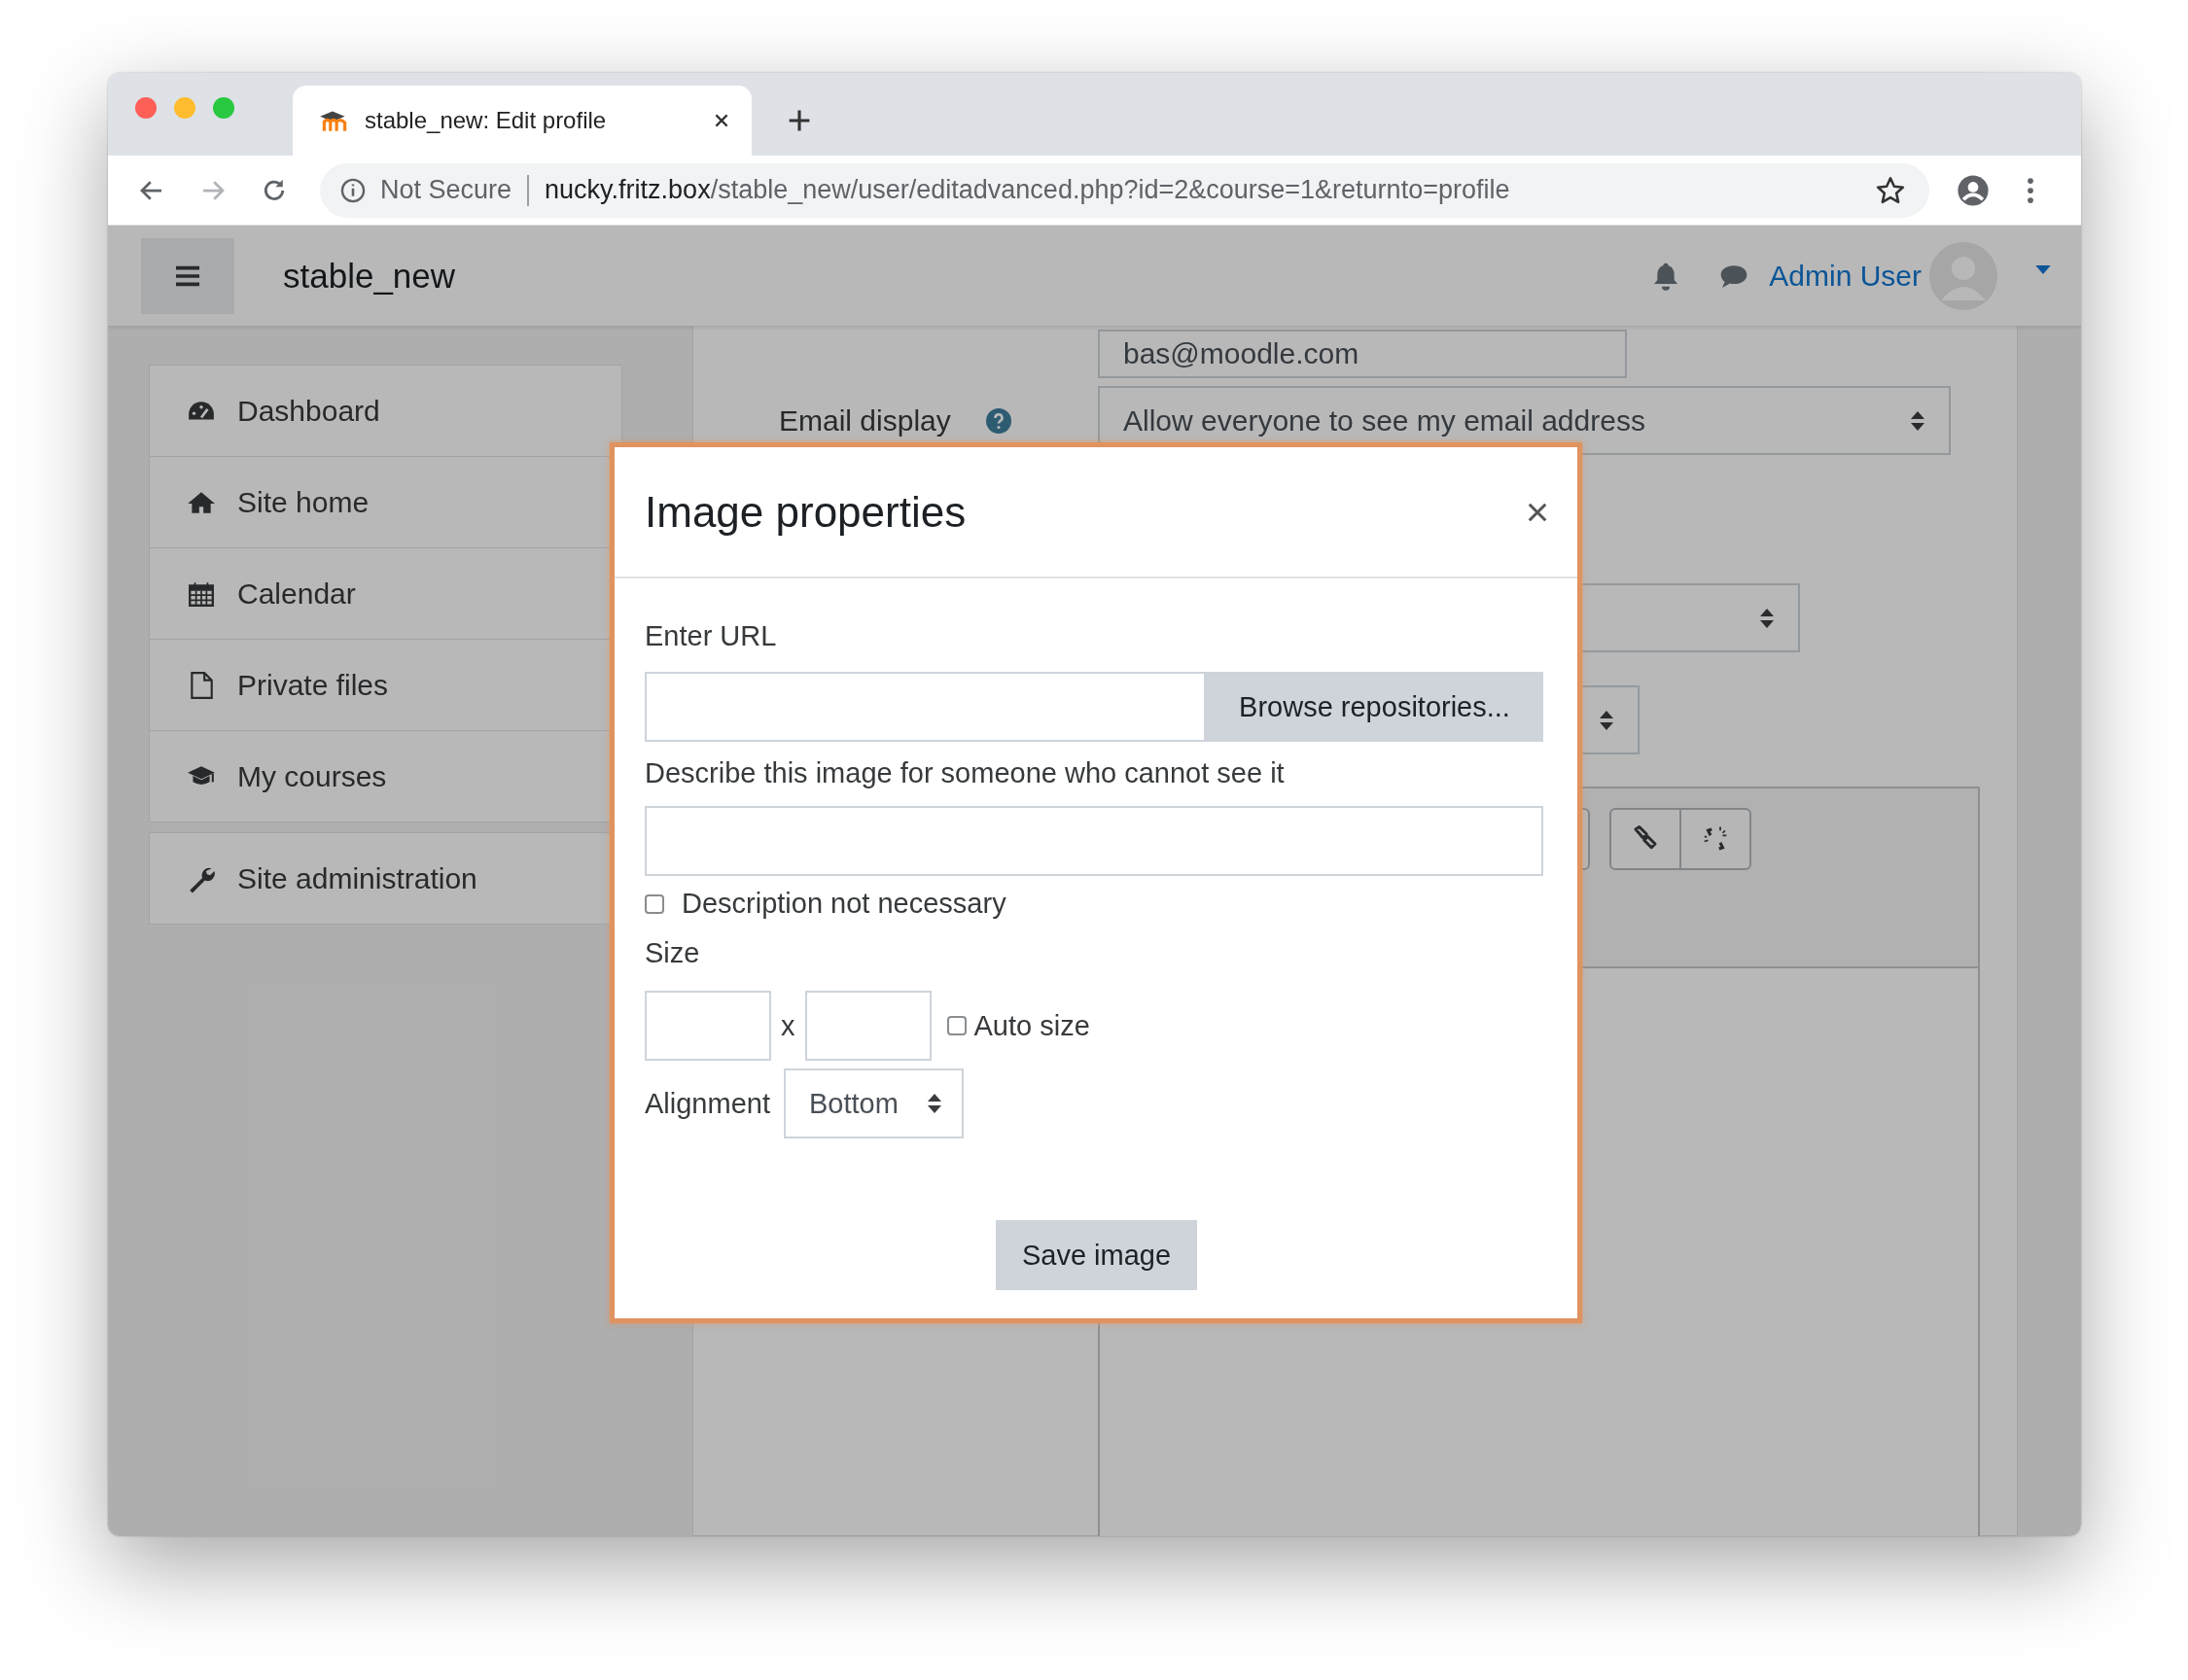 The image size is (2188, 1680). Describe the element at coordinates (865, 420) in the screenshot. I see `field-label: Email display` at that location.